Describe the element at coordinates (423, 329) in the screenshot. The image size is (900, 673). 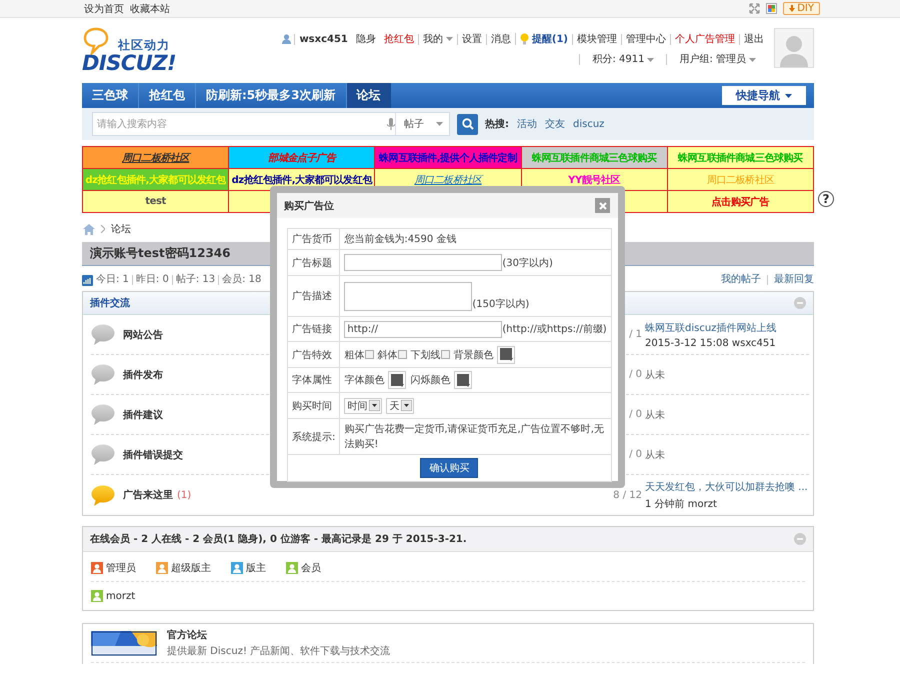
I see `input-field: http://` at that location.